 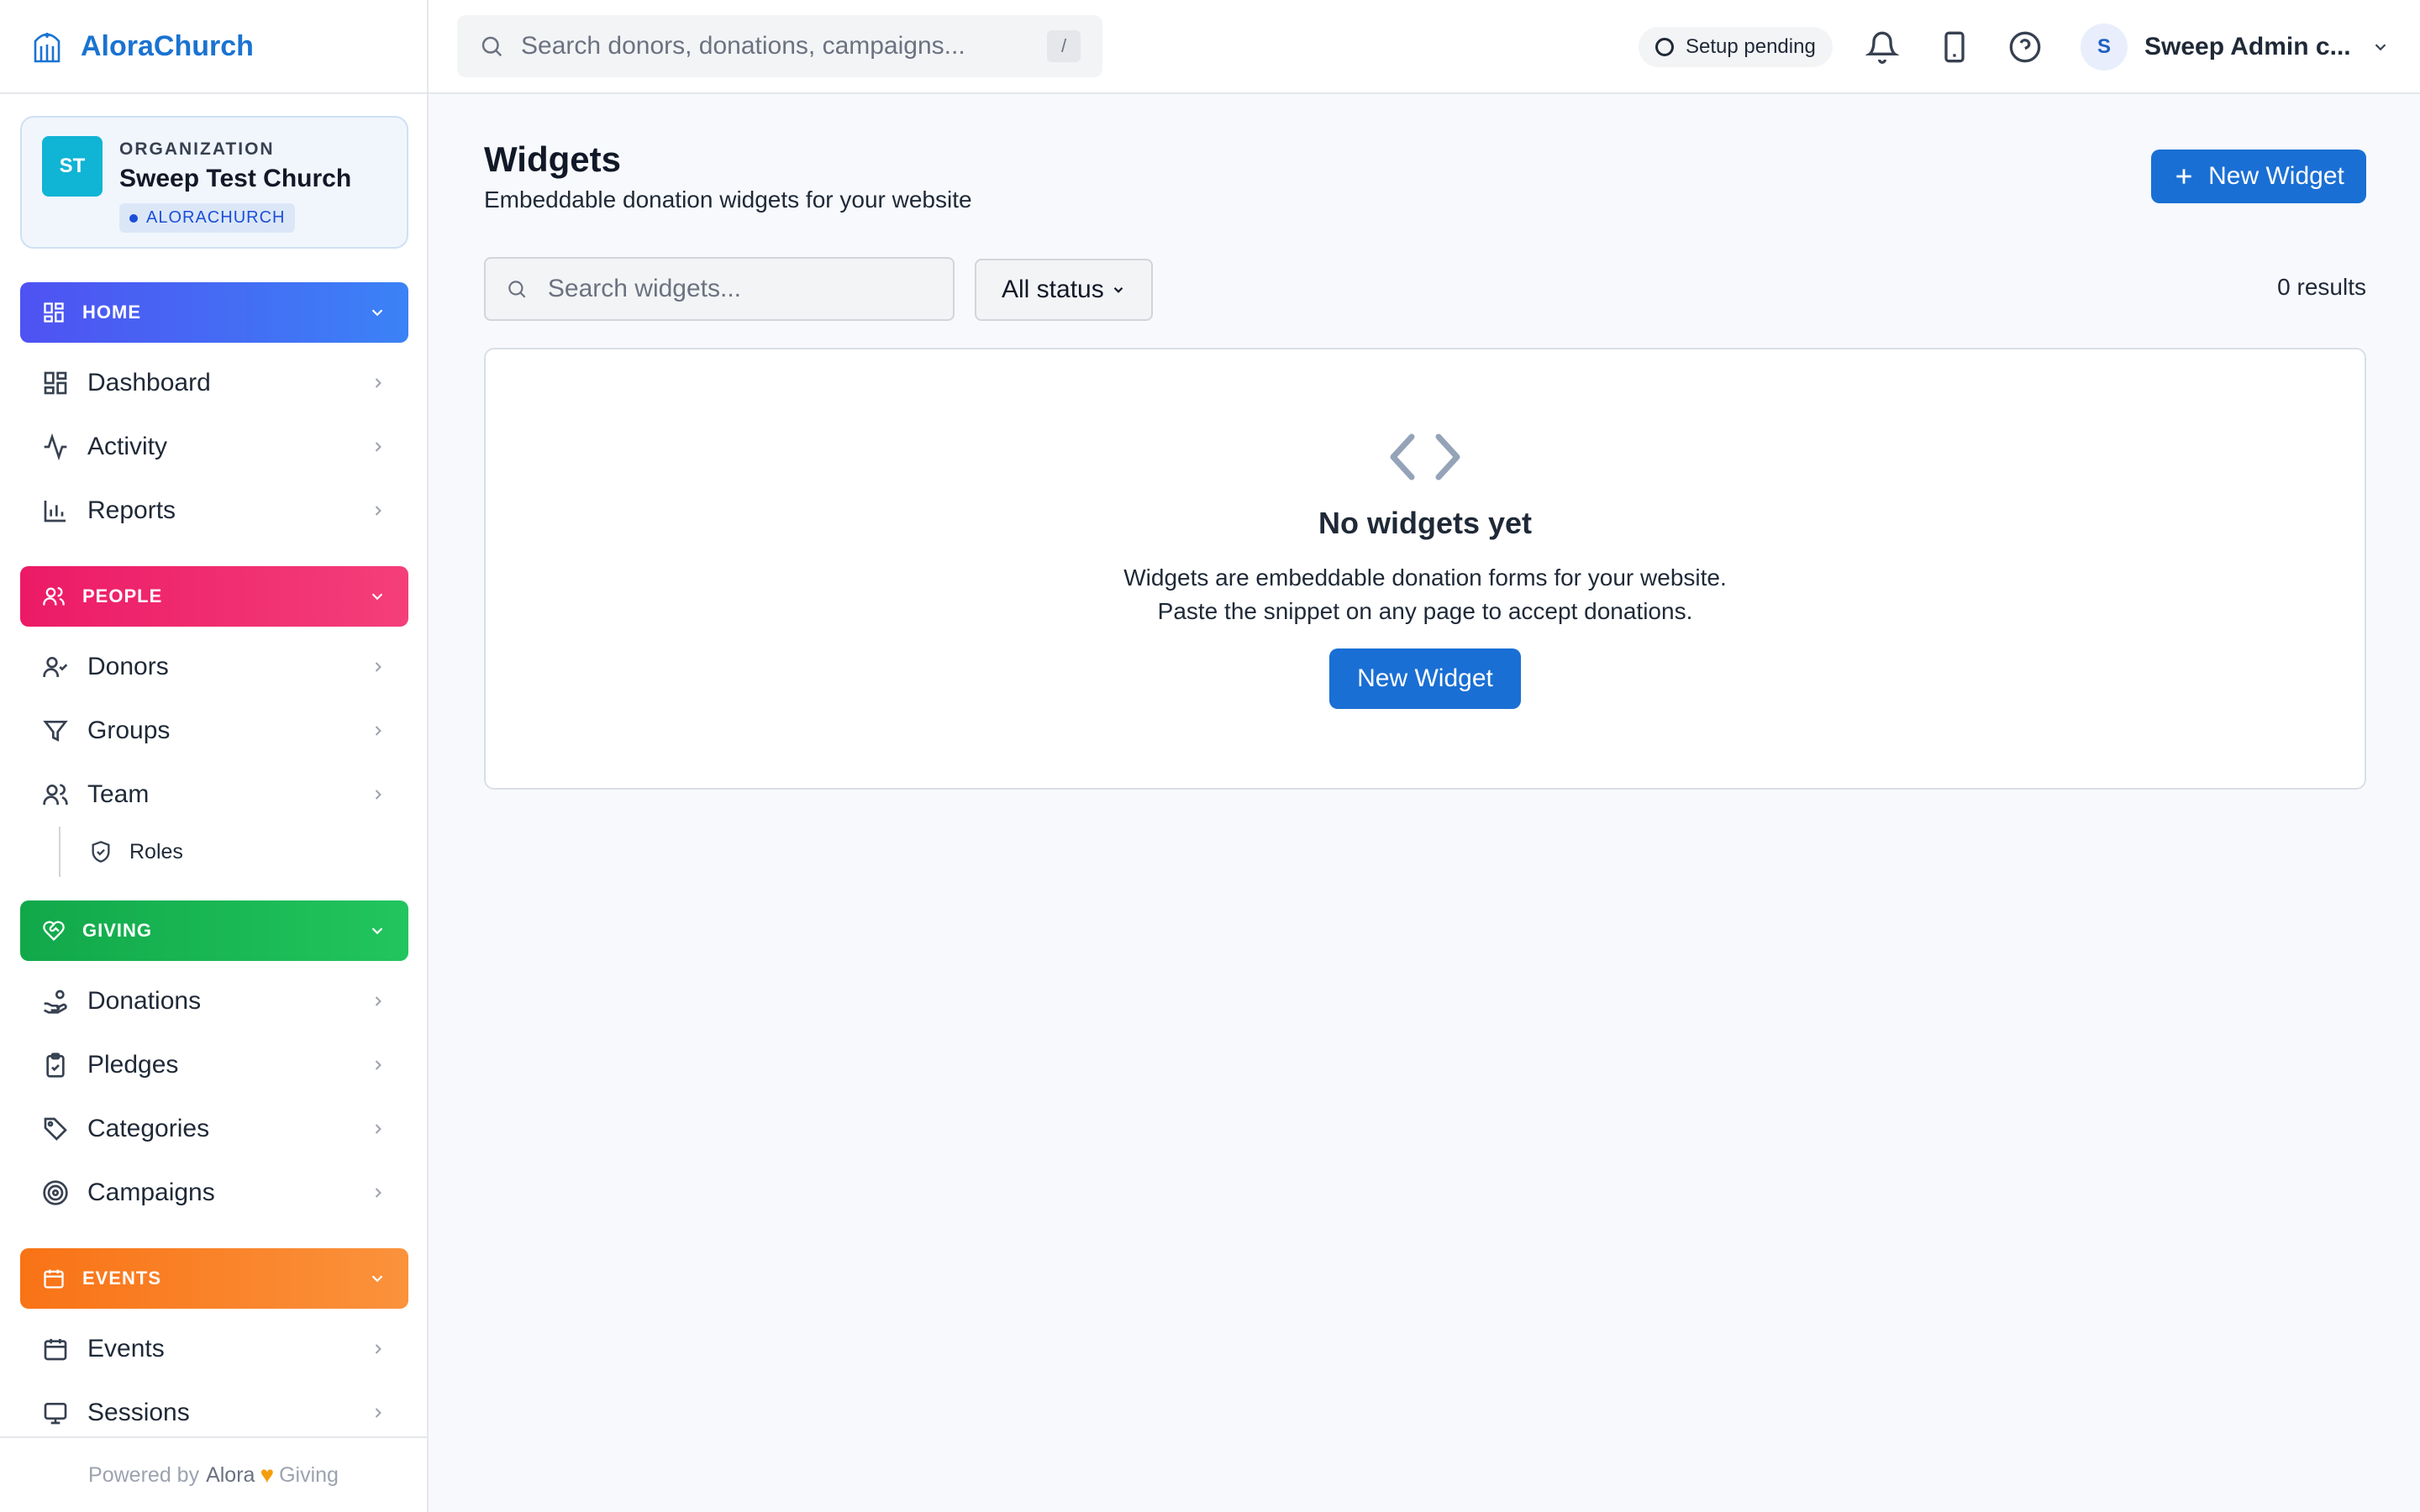 What do you see at coordinates (214, 1065) in the screenshot?
I see `sidebar-item-pledges: Pledges` at bounding box center [214, 1065].